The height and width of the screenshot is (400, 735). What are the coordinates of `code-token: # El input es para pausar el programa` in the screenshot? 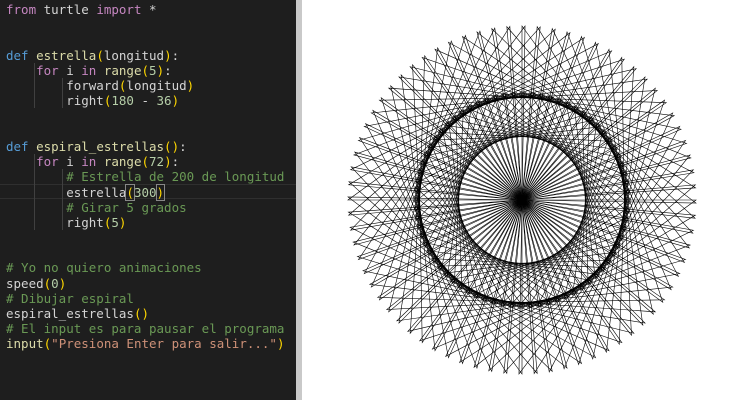 It's located at (145, 329).